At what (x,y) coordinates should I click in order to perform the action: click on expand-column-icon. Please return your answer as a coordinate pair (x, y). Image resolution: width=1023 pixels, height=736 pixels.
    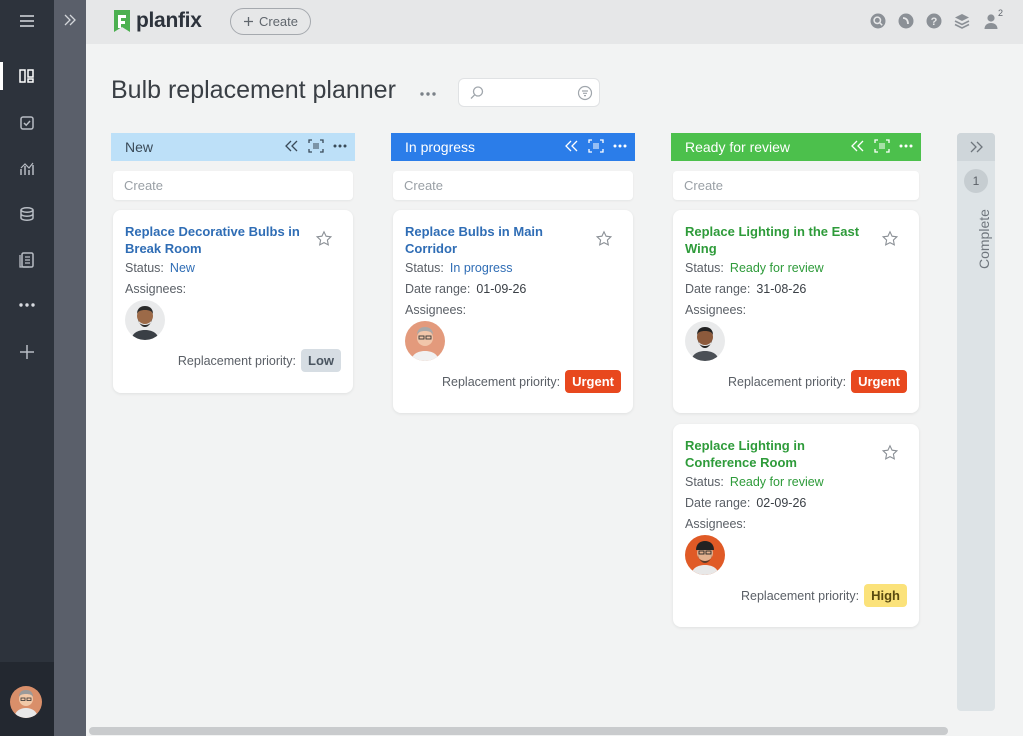
    Looking at the image, I should click on (976, 147).